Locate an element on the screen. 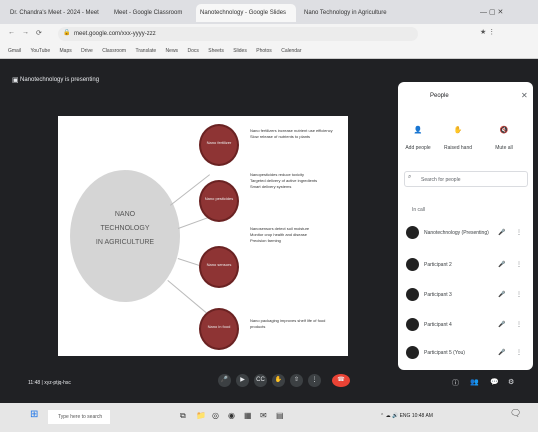 Image resolution: width=538 pixels, height=432 pixels. presenter-title: Nanotechnology is presenting is located at coordinates (60, 80).